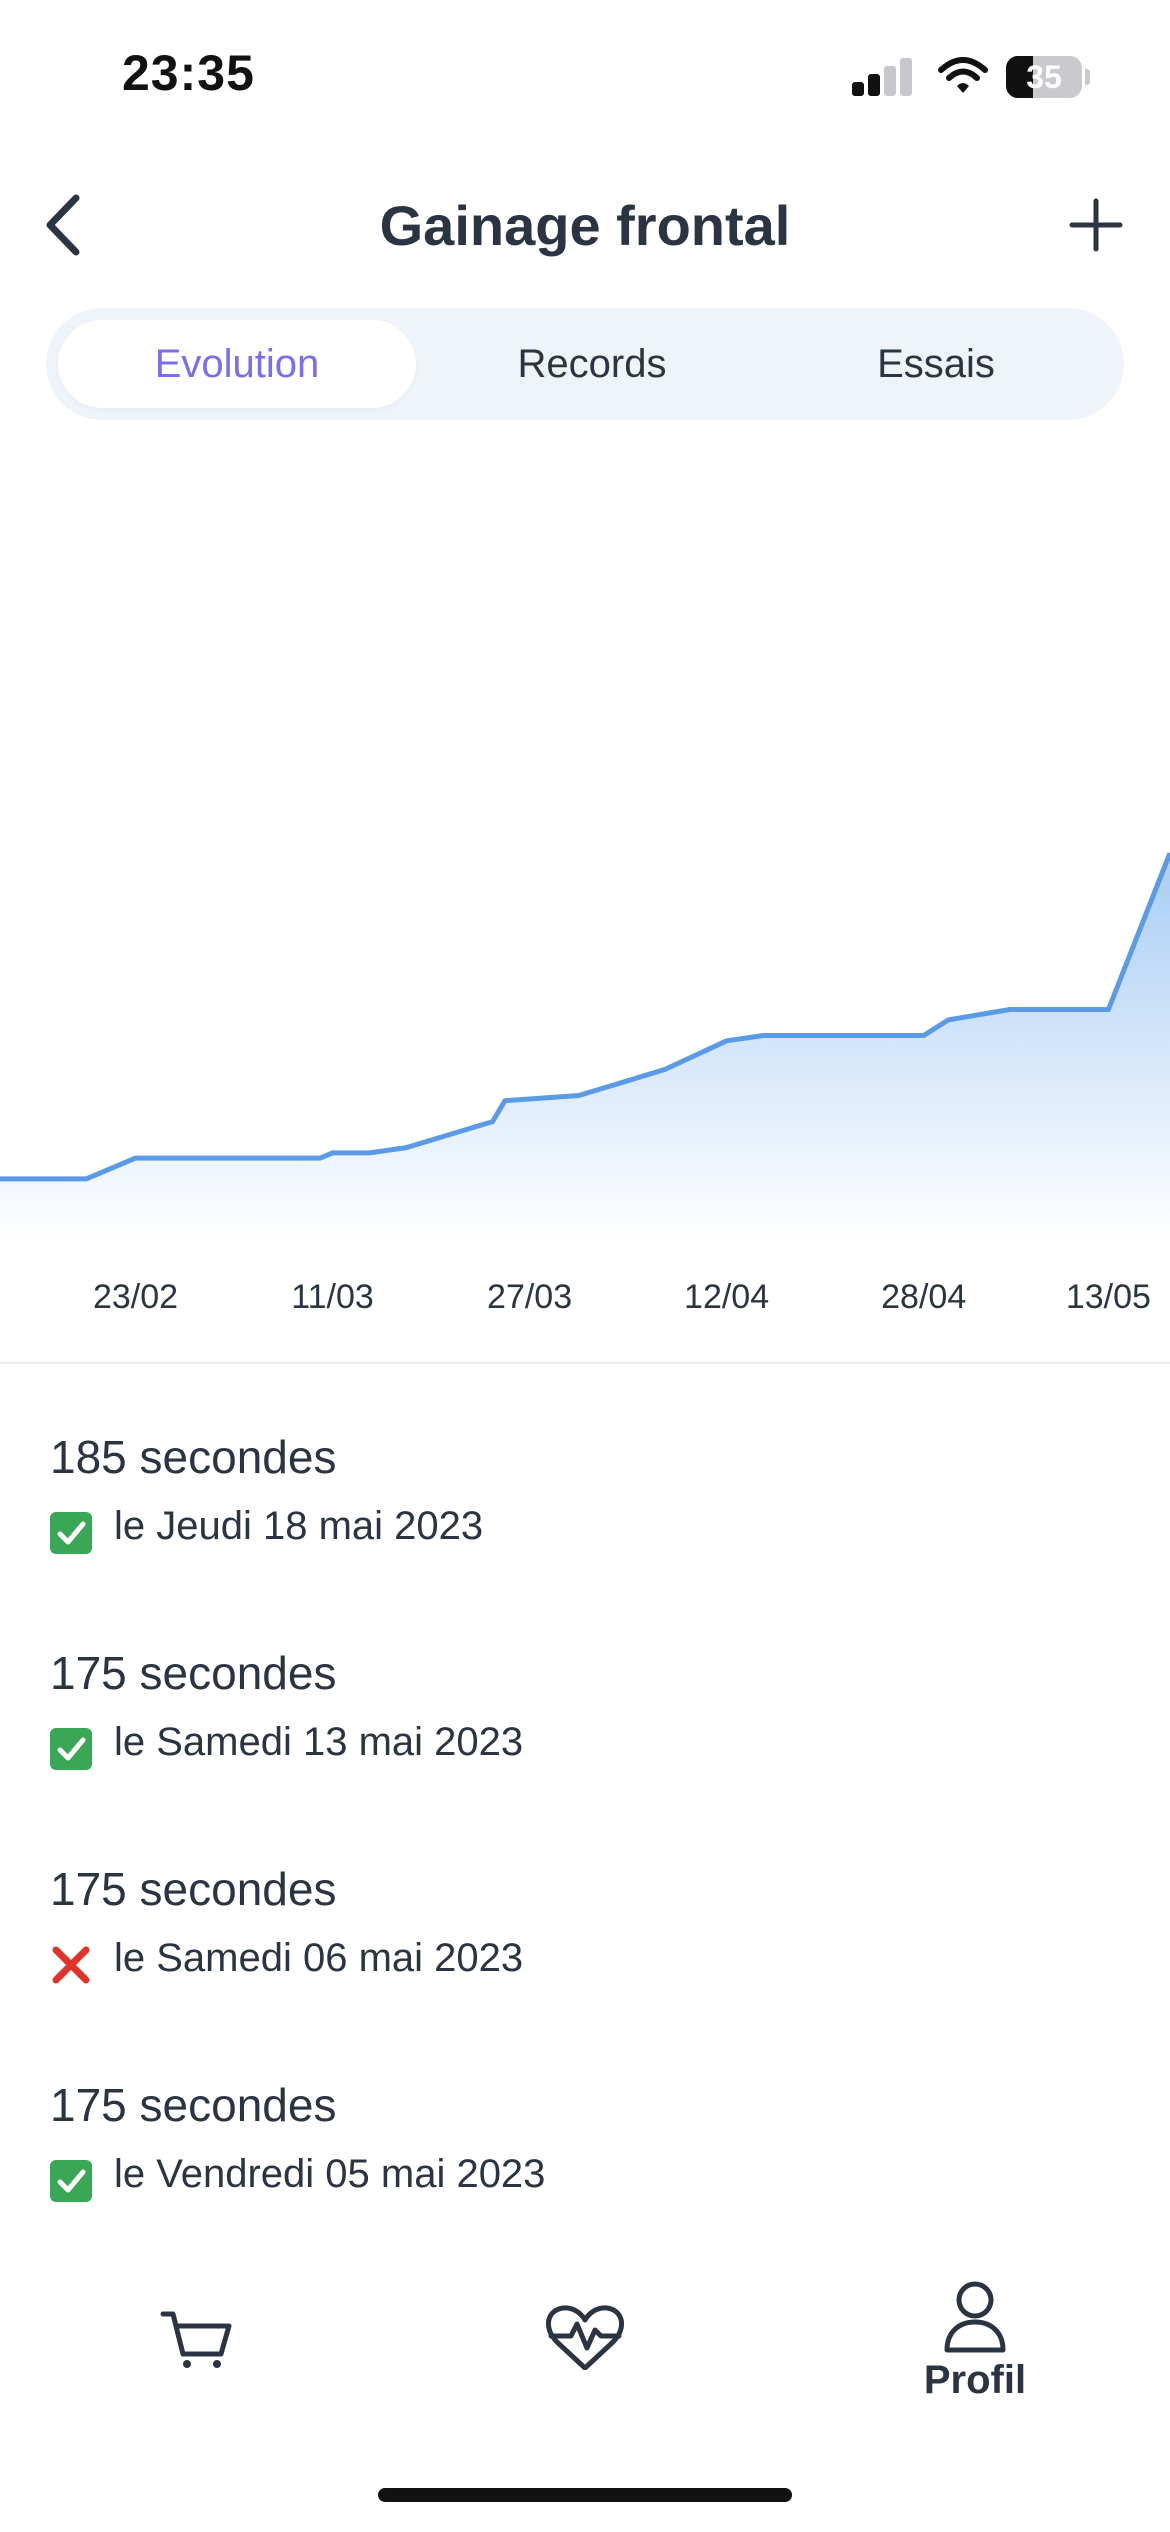 The height and width of the screenshot is (2532, 1170). I want to click on nav-health, so click(585, 2340).